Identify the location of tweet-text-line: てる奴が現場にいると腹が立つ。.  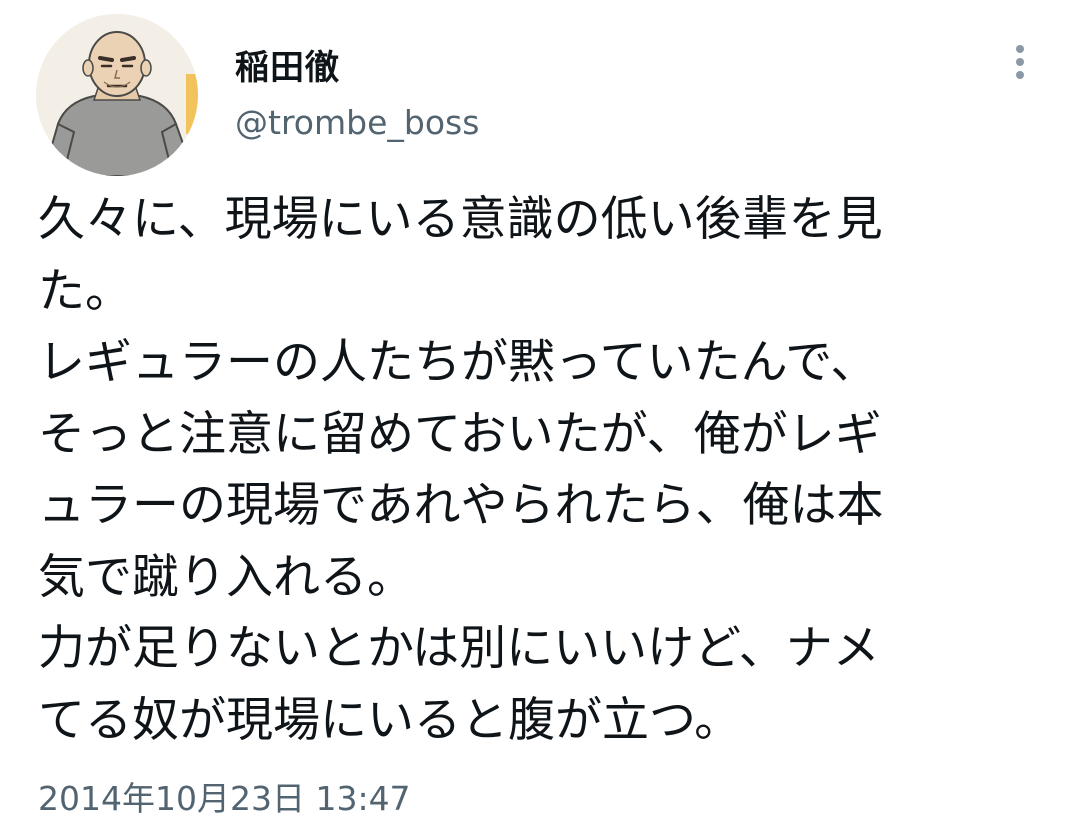
(390, 720).